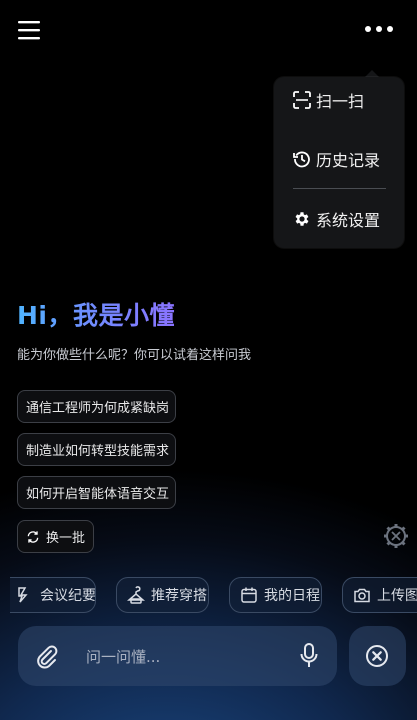 This screenshot has height=720, width=417. Describe the element at coordinates (301, 159) in the screenshot. I see `history-icon` at that location.